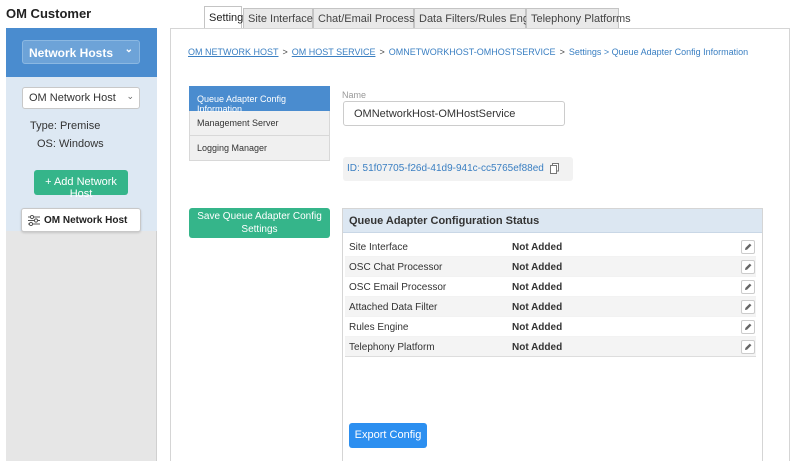 The image size is (800, 461). What do you see at coordinates (226, 17) in the screenshot?
I see `tab-settings: Settings` at bounding box center [226, 17].